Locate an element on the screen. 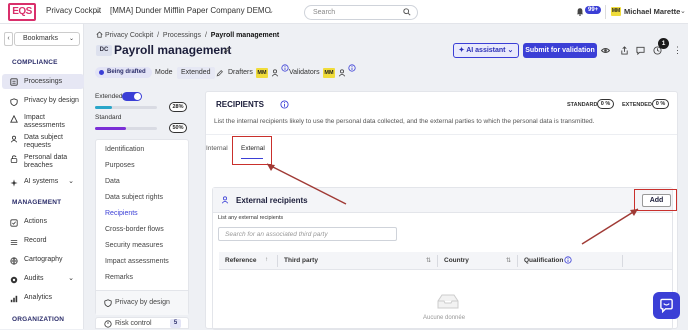  sidebar-item-analytics: Analytics is located at coordinates (43, 298).